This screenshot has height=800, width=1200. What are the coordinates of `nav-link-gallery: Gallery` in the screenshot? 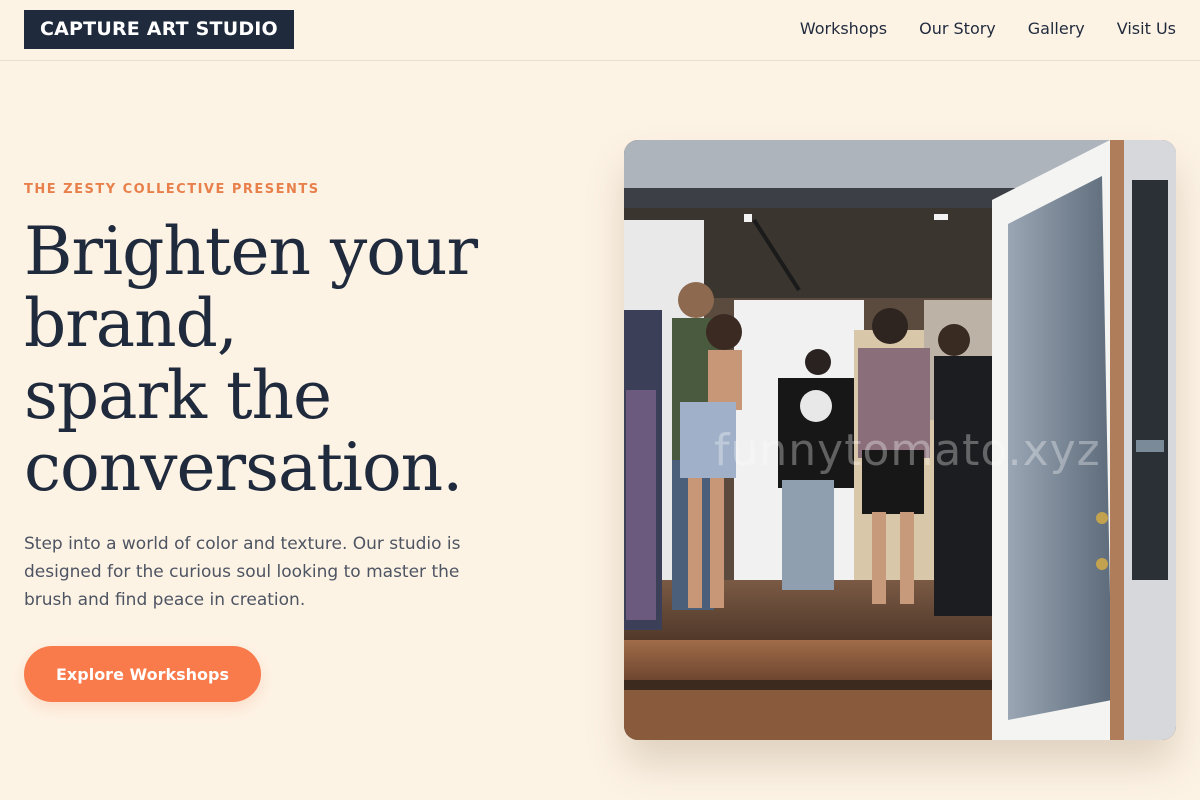 It's located at (1056, 29).